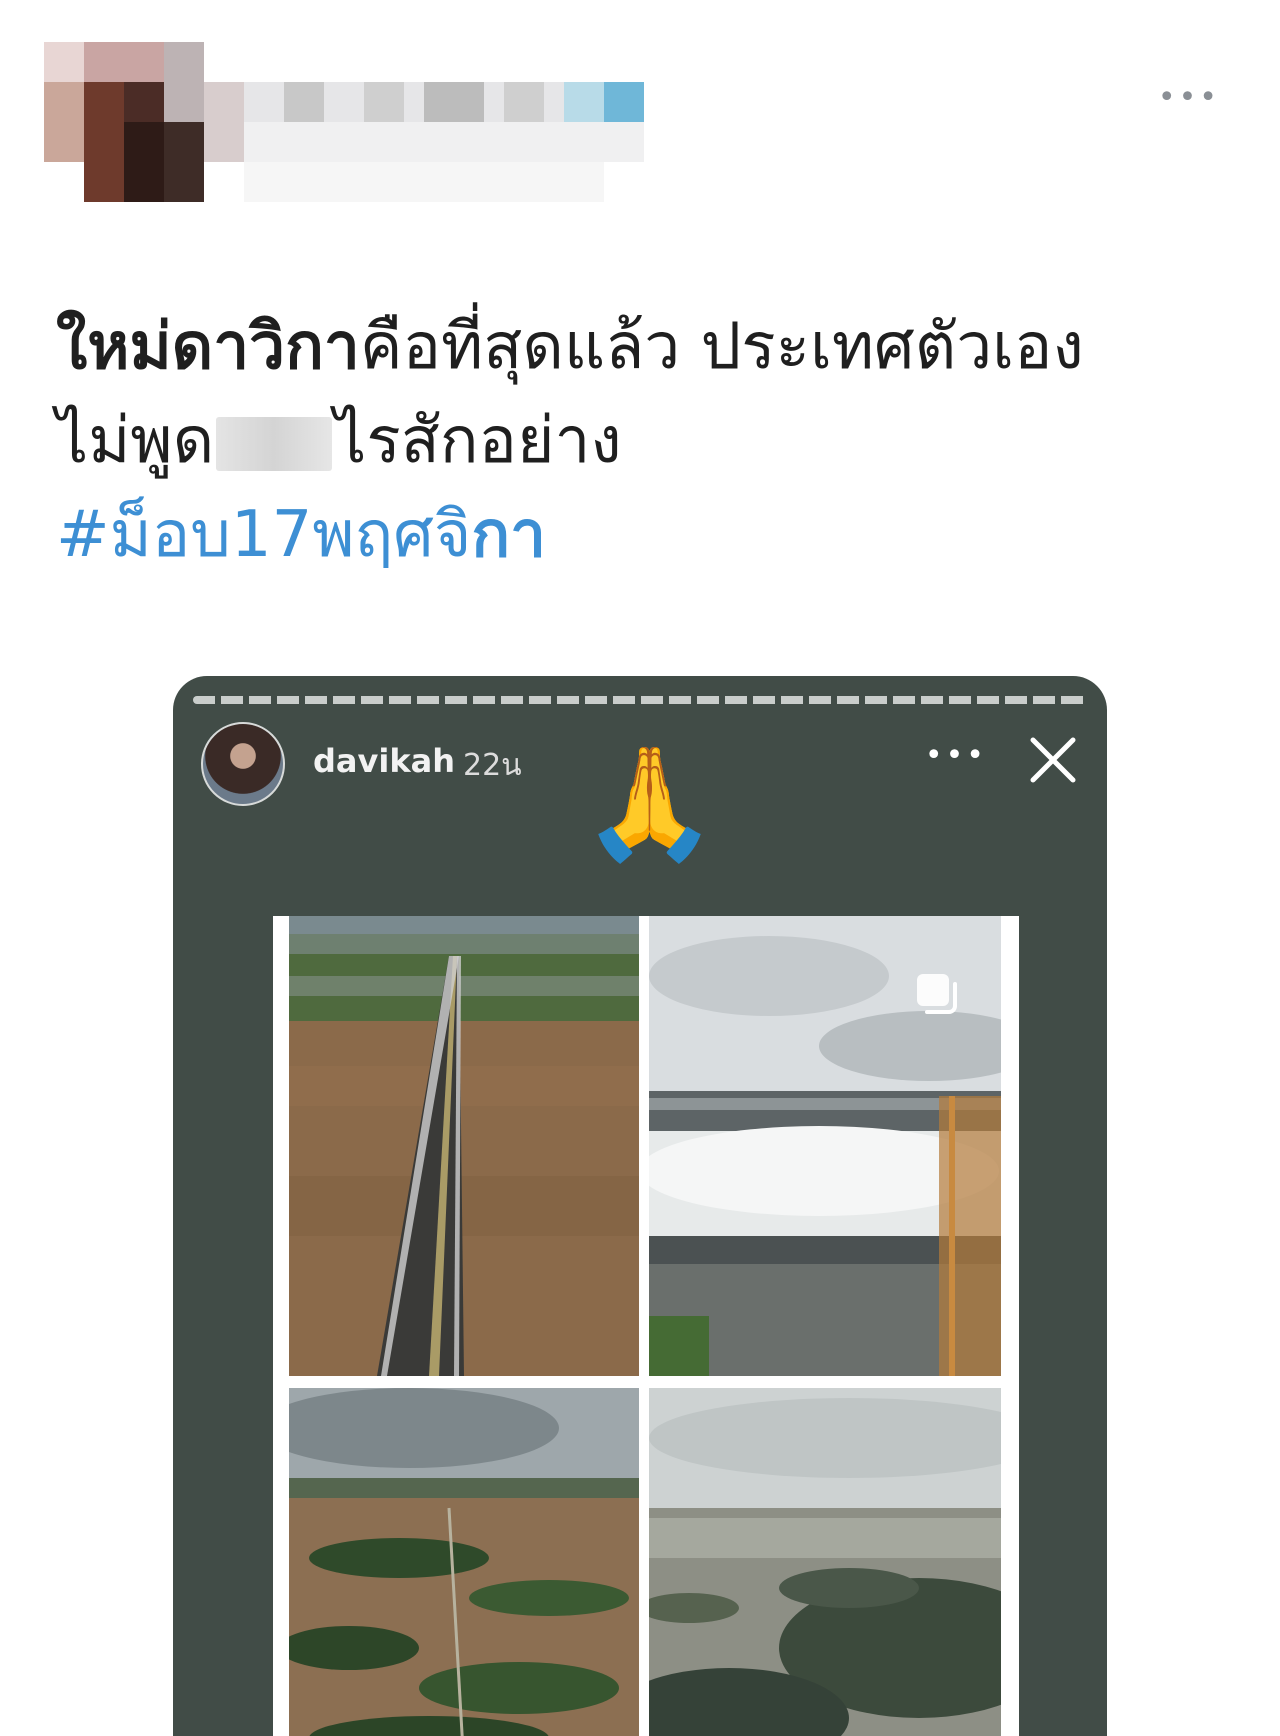 Image resolution: width=1280 pixels, height=1736 pixels. I want to click on more-options-icon: •••, so click(1189, 97).